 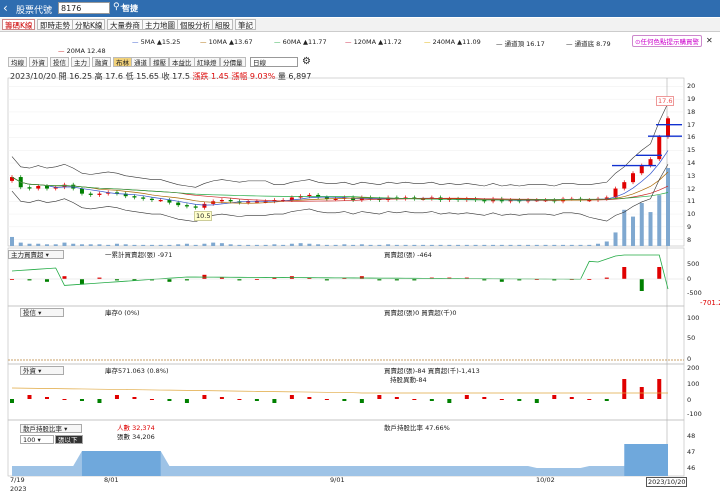 I want to click on panel2-day-label: 買賣超(張)0 買賣超(千)0, so click(x=420, y=313).